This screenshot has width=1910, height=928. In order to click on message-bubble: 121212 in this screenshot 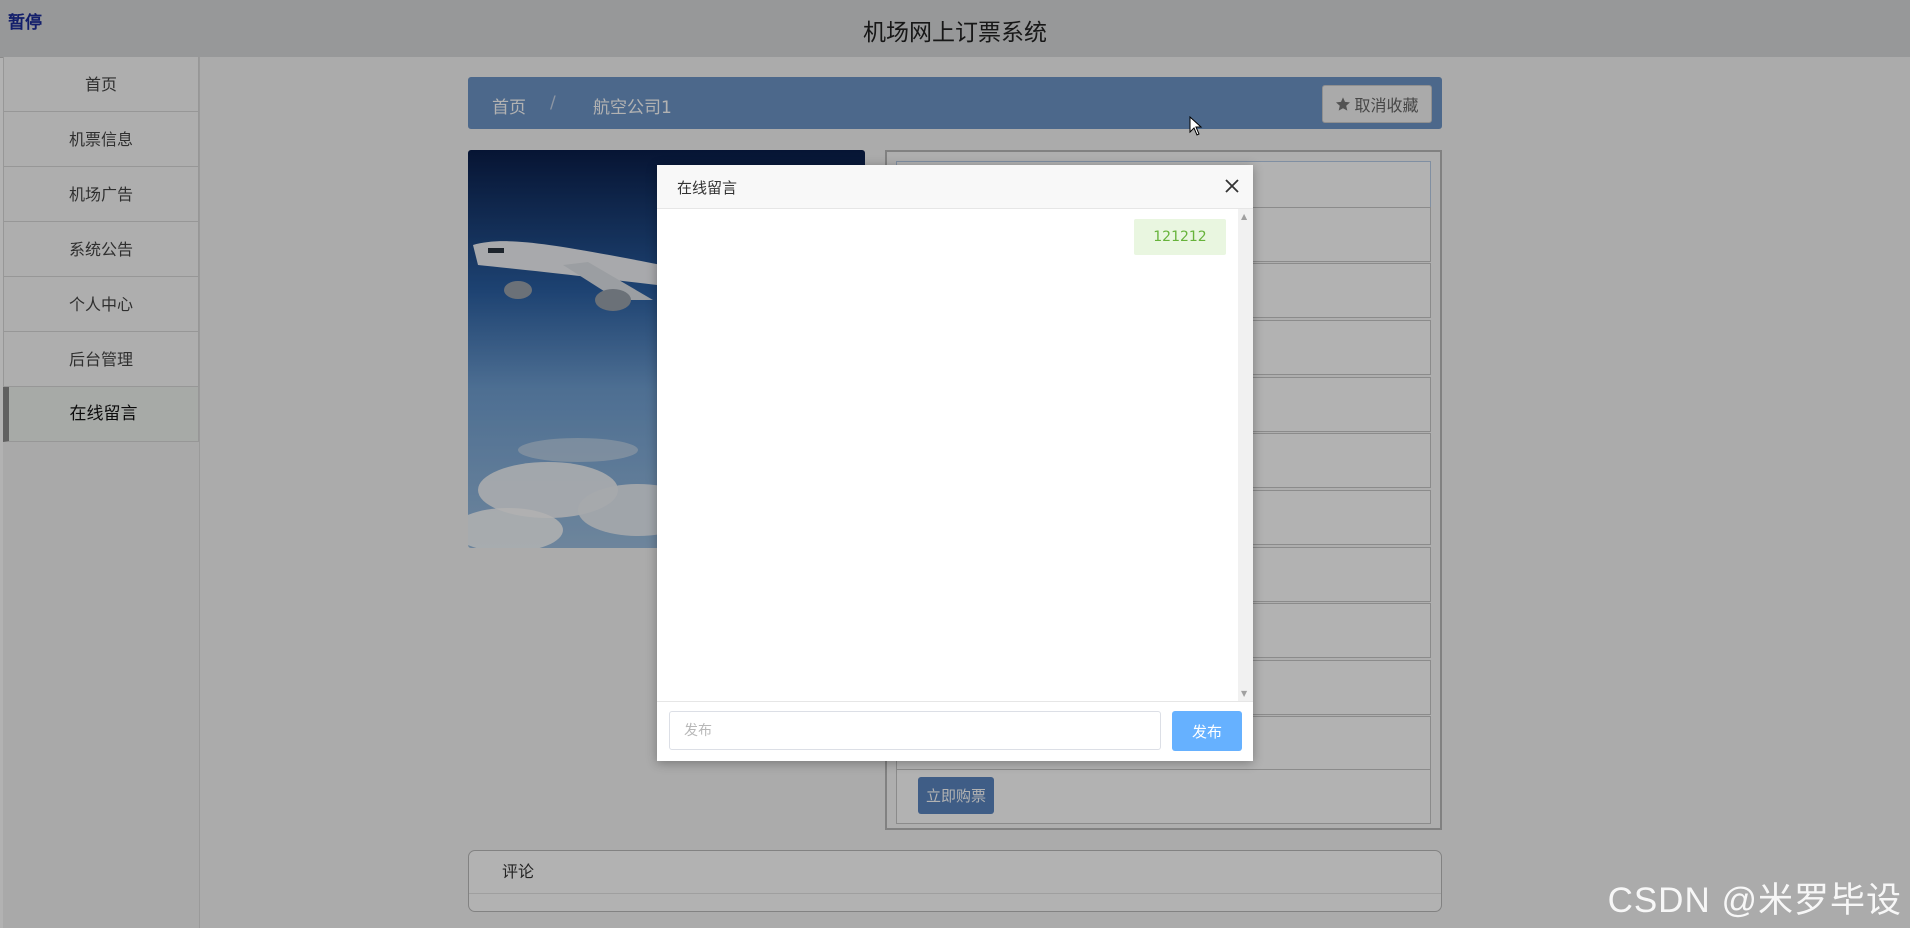, I will do `click(1180, 237)`.